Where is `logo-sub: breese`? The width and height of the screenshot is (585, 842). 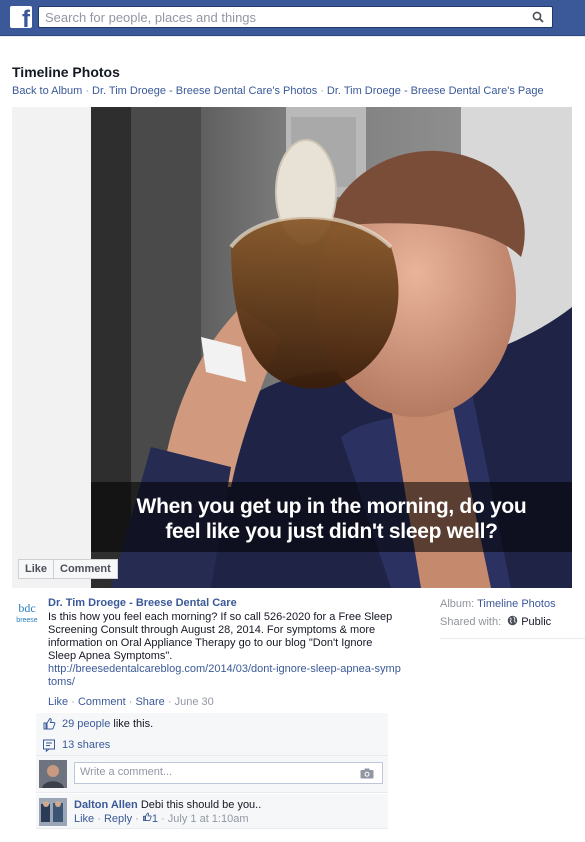 logo-sub: breese is located at coordinates (27, 620).